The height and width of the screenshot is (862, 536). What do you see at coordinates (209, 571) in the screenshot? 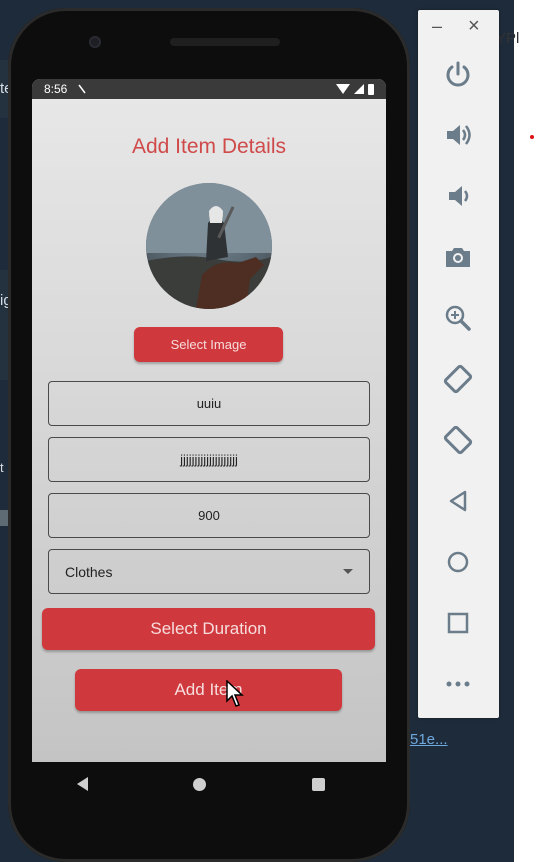
I see `category-dropdown: Clothes` at bounding box center [209, 571].